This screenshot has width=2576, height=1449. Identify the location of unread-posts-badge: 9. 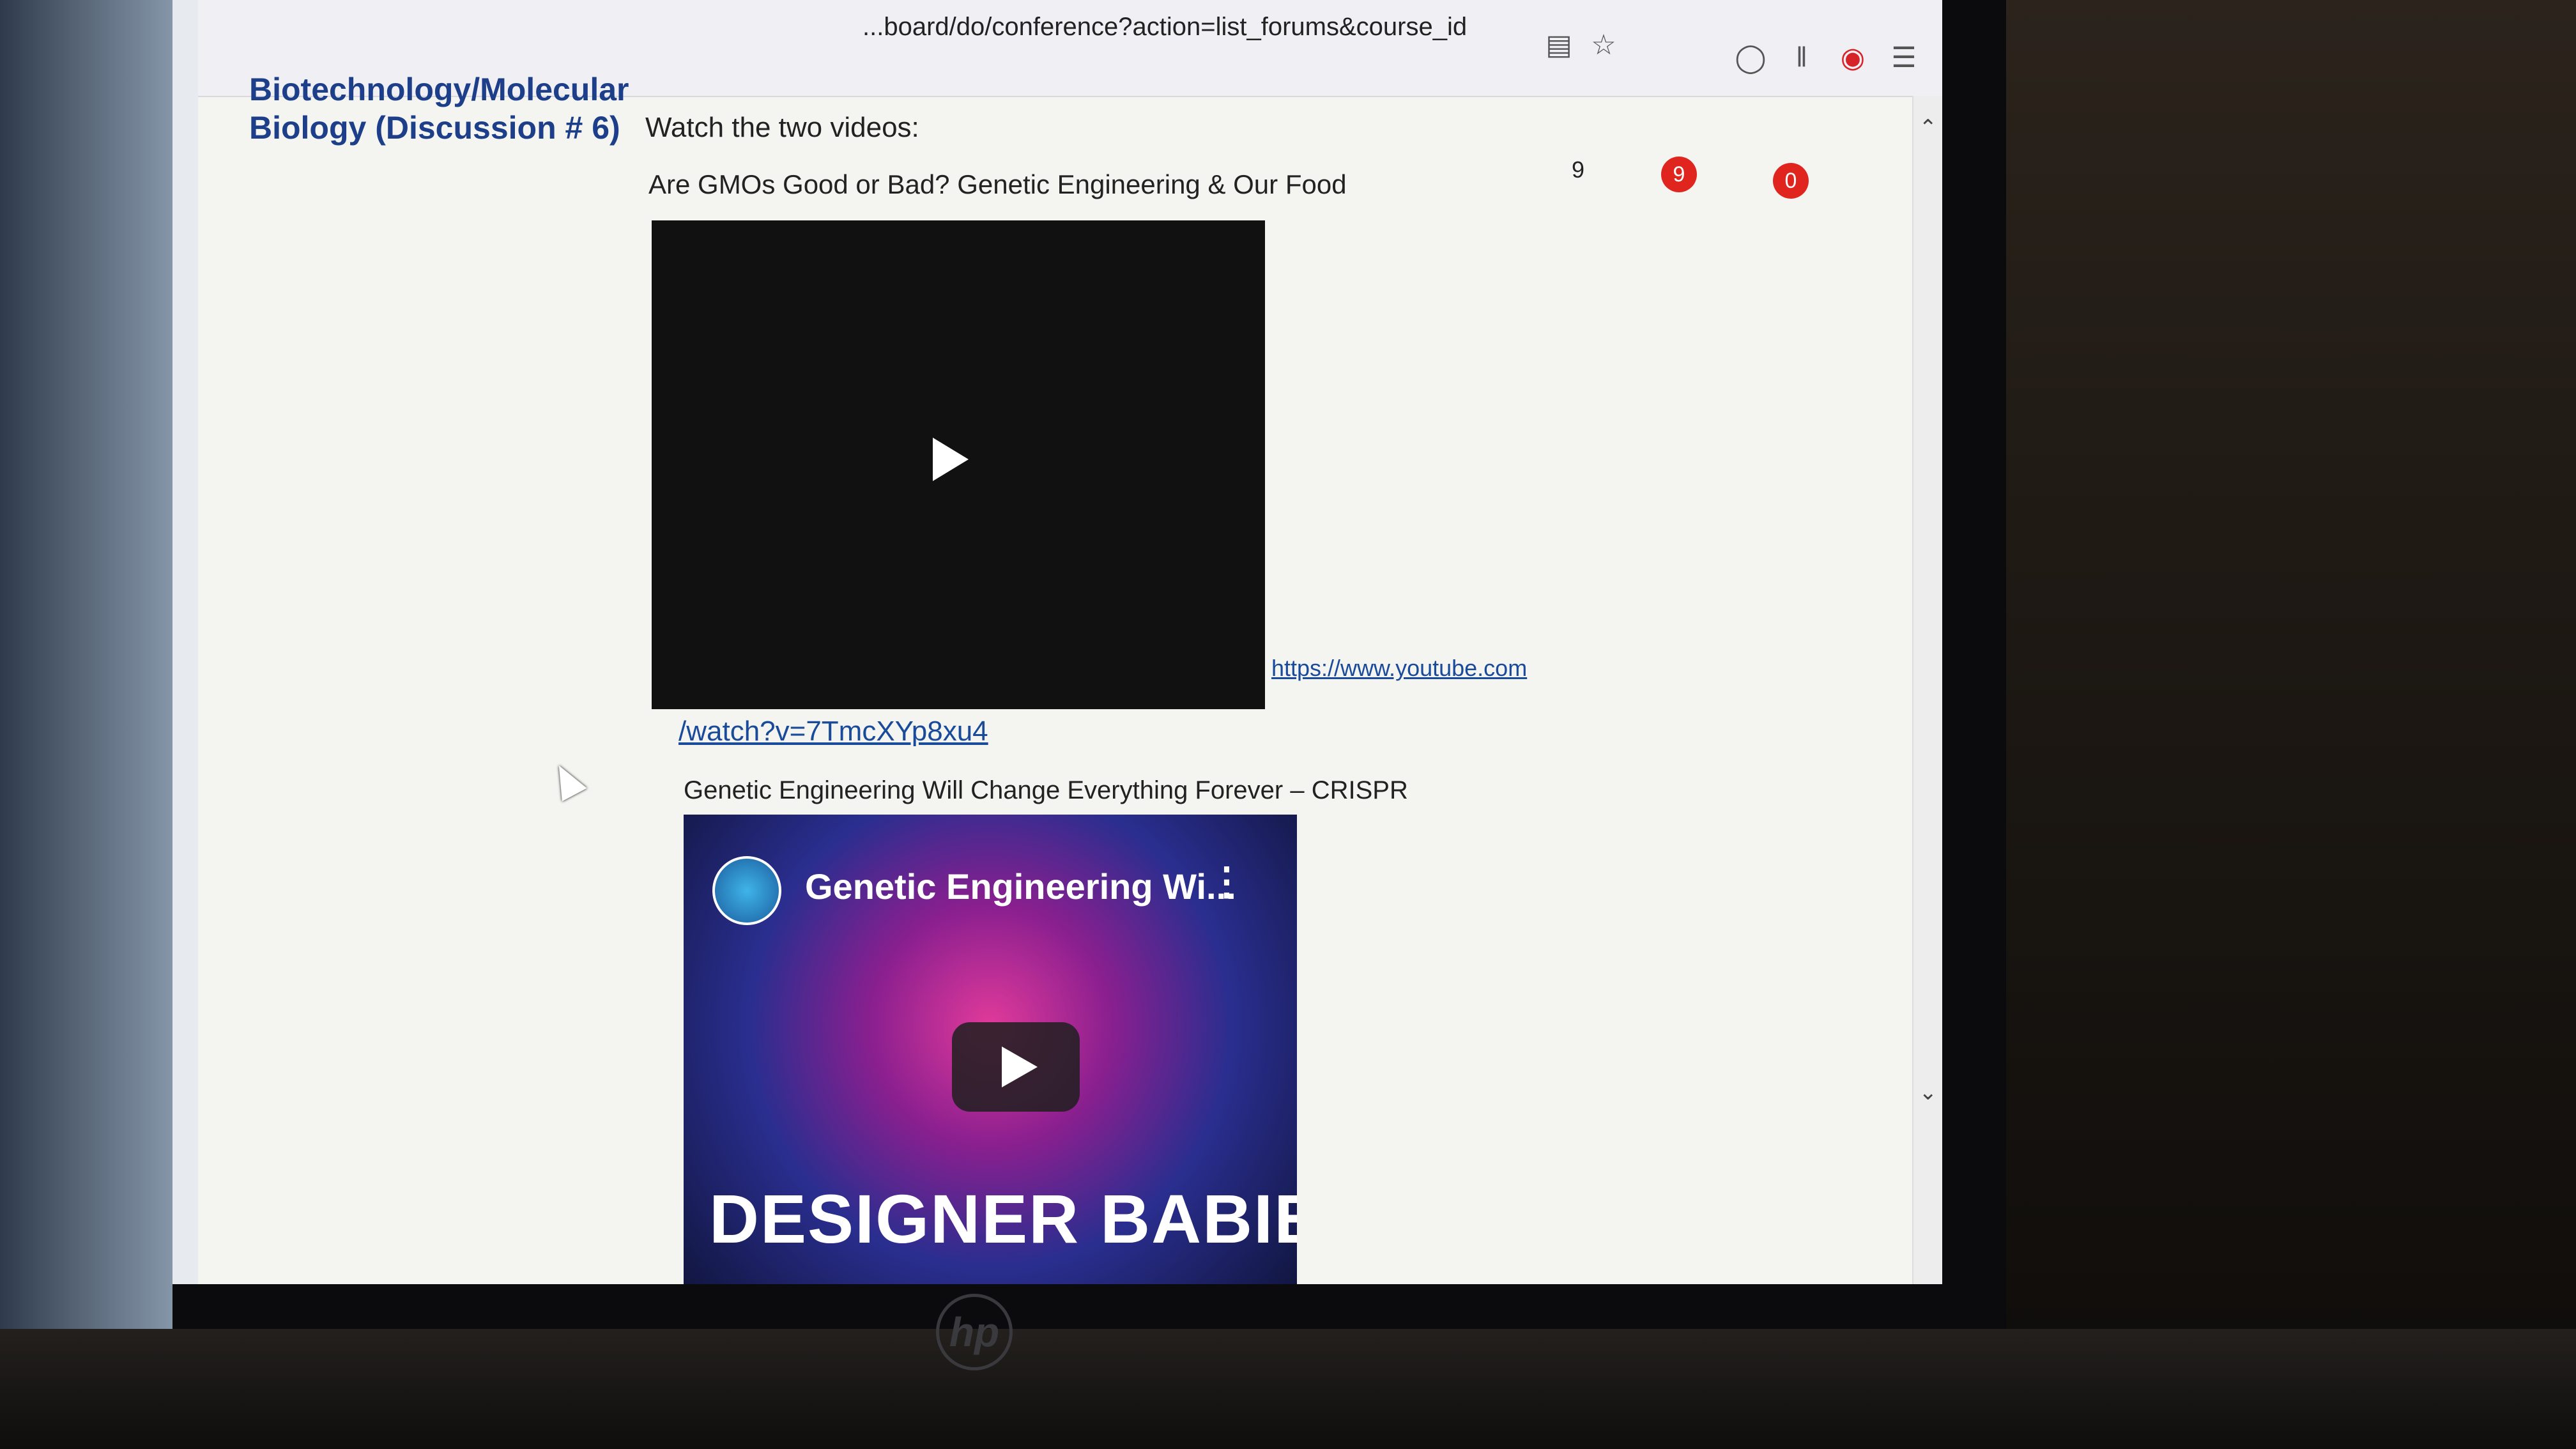
(1679, 174).